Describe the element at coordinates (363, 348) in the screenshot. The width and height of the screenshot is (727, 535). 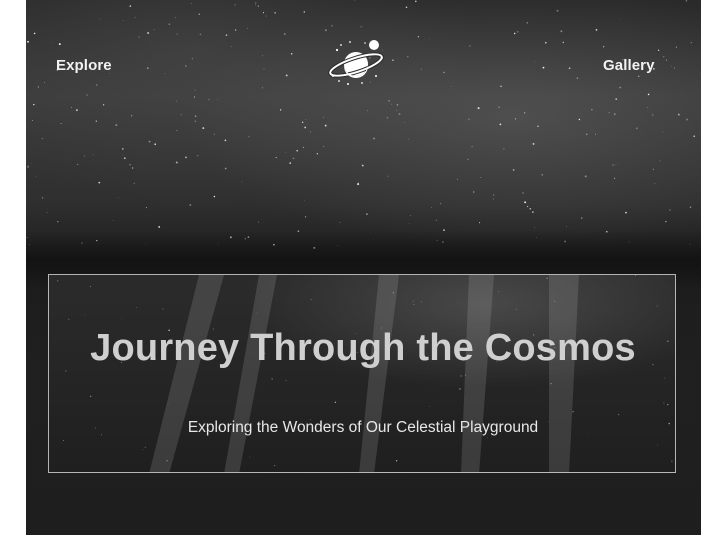
I see `page-title: Journey Through the Cosmos` at that location.